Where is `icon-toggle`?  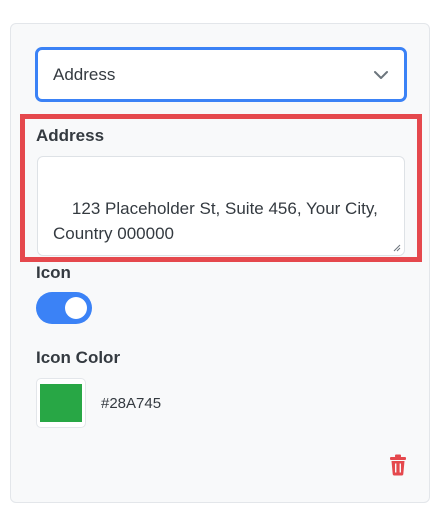 icon-toggle is located at coordinates (64, 308).